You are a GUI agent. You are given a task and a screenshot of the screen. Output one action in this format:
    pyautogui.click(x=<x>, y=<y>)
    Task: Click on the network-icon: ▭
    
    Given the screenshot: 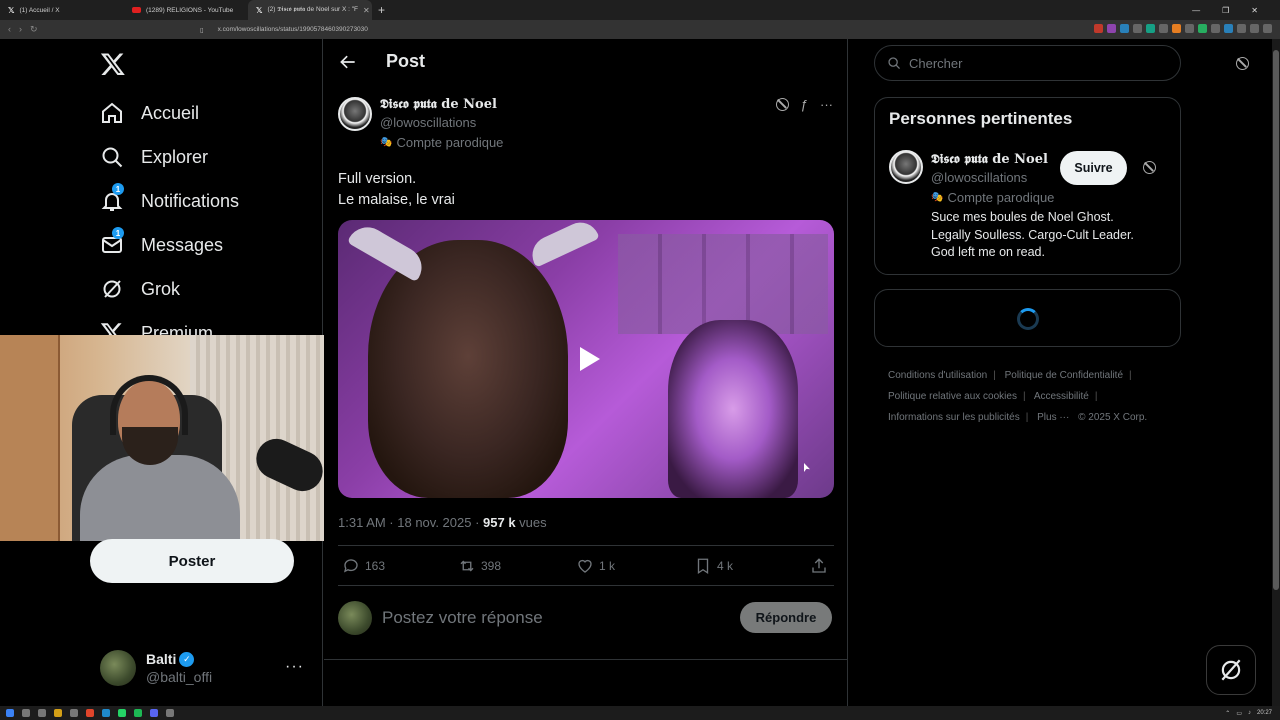 What is the action you would take?
    pyautogui.click(x=1239, y=713)
    